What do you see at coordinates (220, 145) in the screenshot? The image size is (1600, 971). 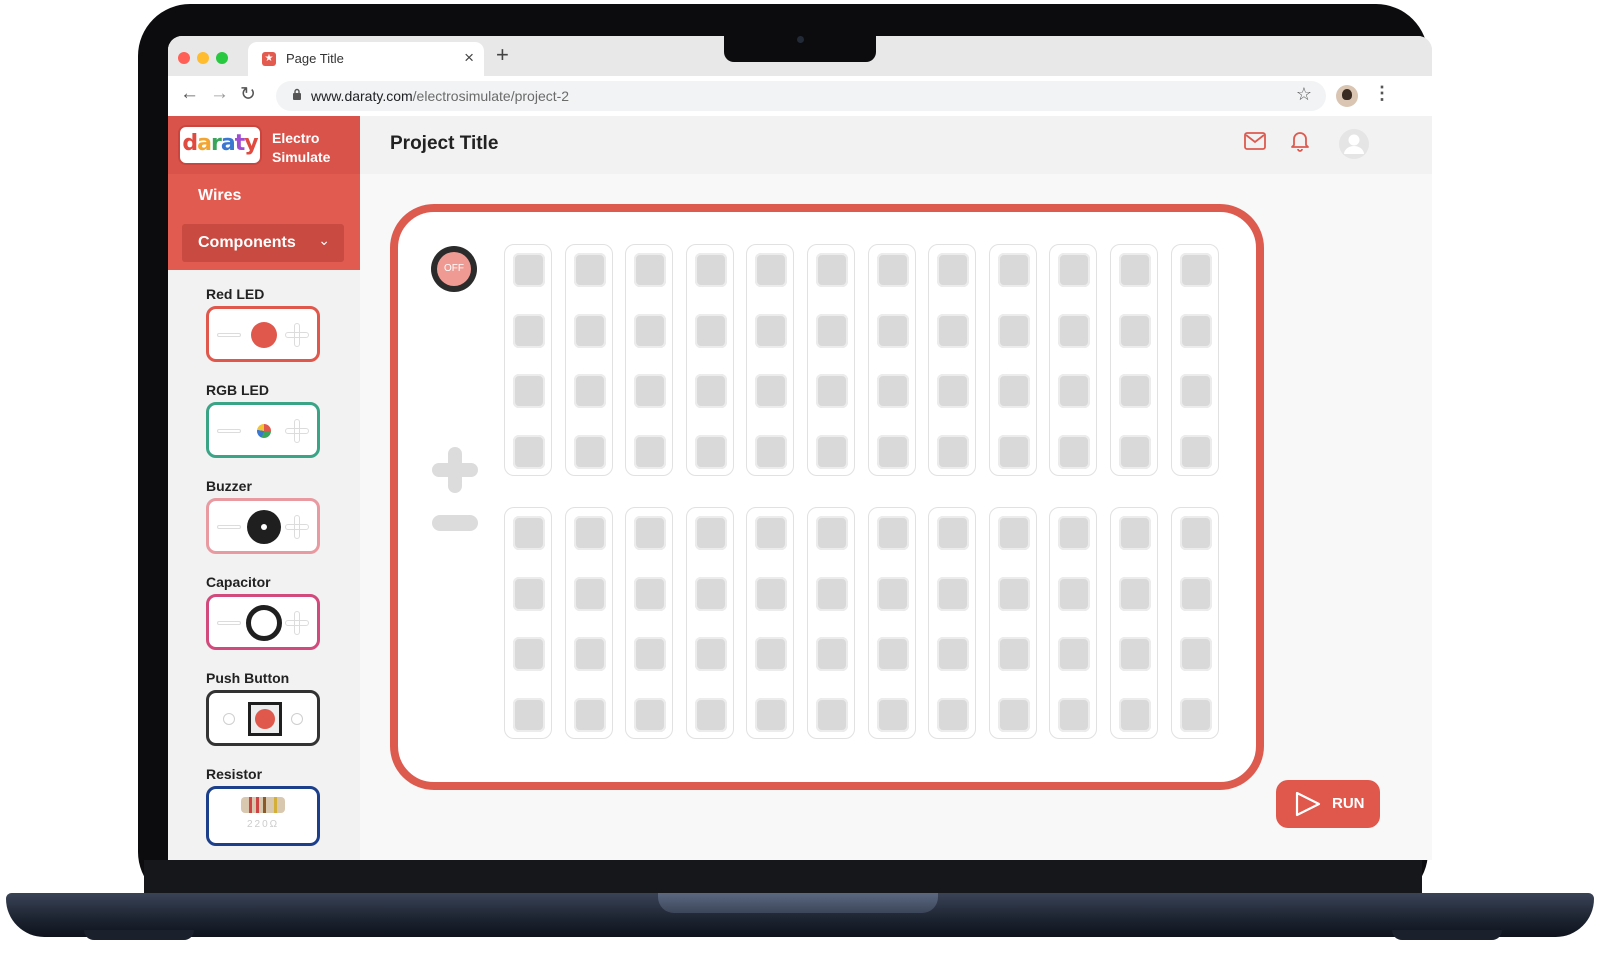 I see `daraty-logo: daraty` at bounding box center [220, 145].